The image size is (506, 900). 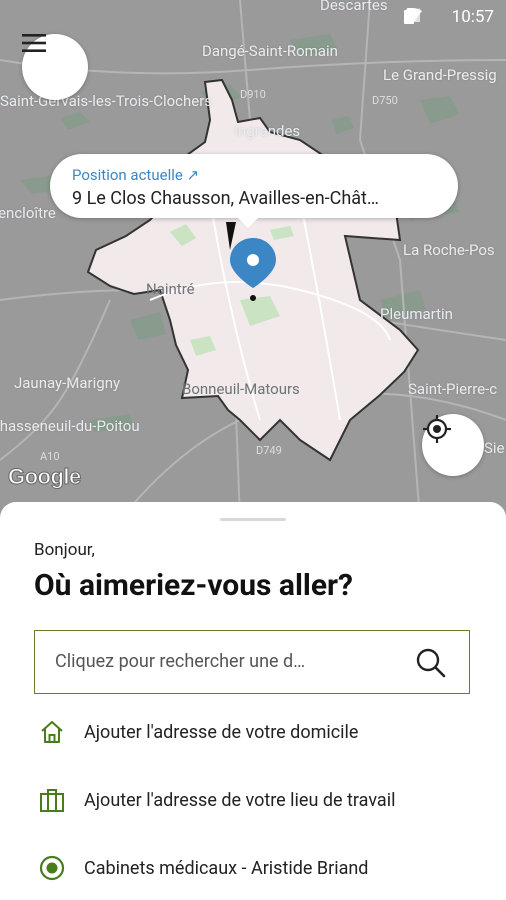 I want to click on map-label-naintre: Naintré, so click(x=170, y=289).